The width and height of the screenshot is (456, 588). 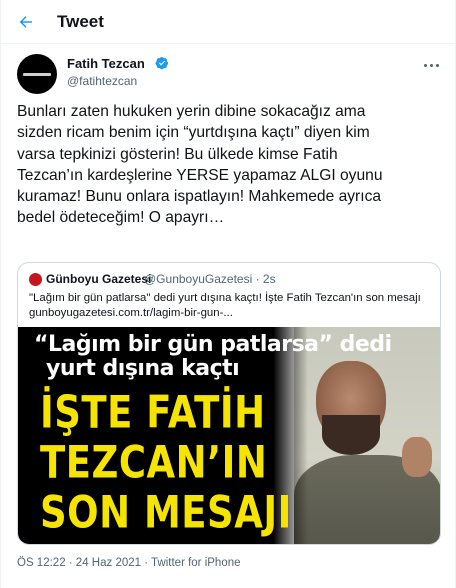 I want to click on image-big-line2: TEZCAN’IN, so click(x=154, y=462).